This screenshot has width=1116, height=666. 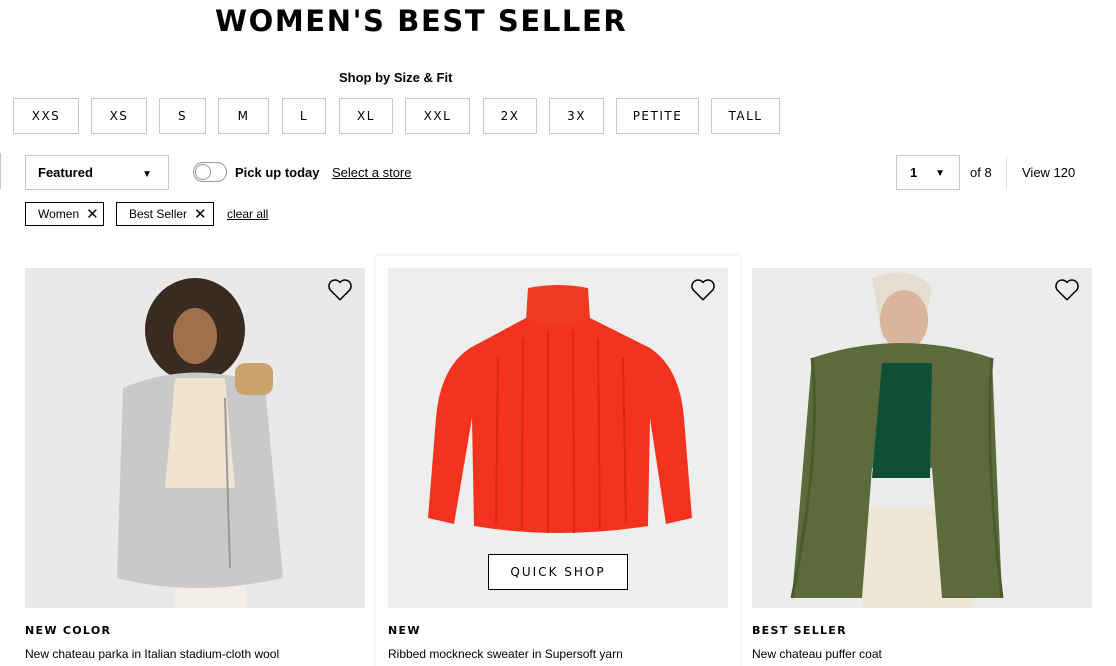 I want to click on size-button-2x: 2X, so click(x=510, y=116).